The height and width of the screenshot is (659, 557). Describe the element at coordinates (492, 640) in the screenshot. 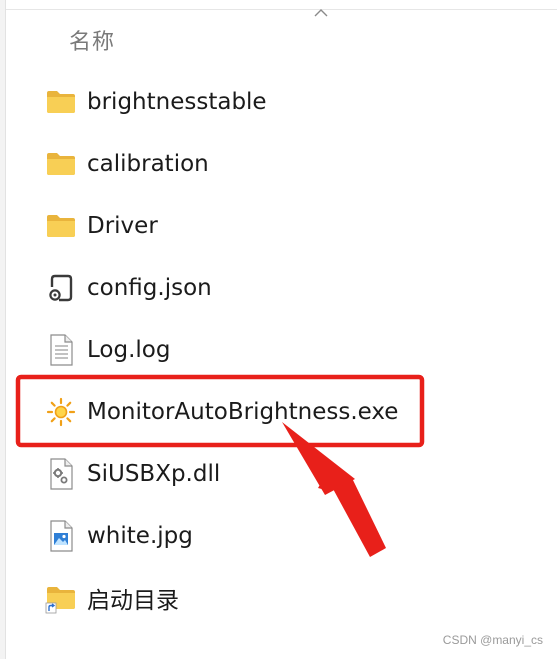

I see `watermark: CSDN @manyi_cs` at that location.